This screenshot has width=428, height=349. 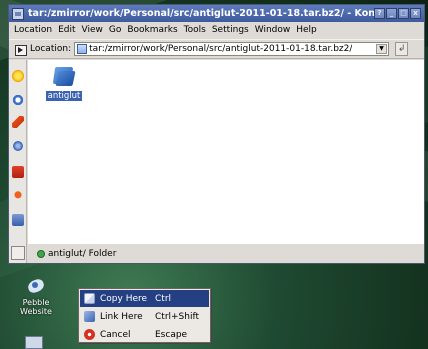 I want to click on home-icon, so click(x=18, y=122).